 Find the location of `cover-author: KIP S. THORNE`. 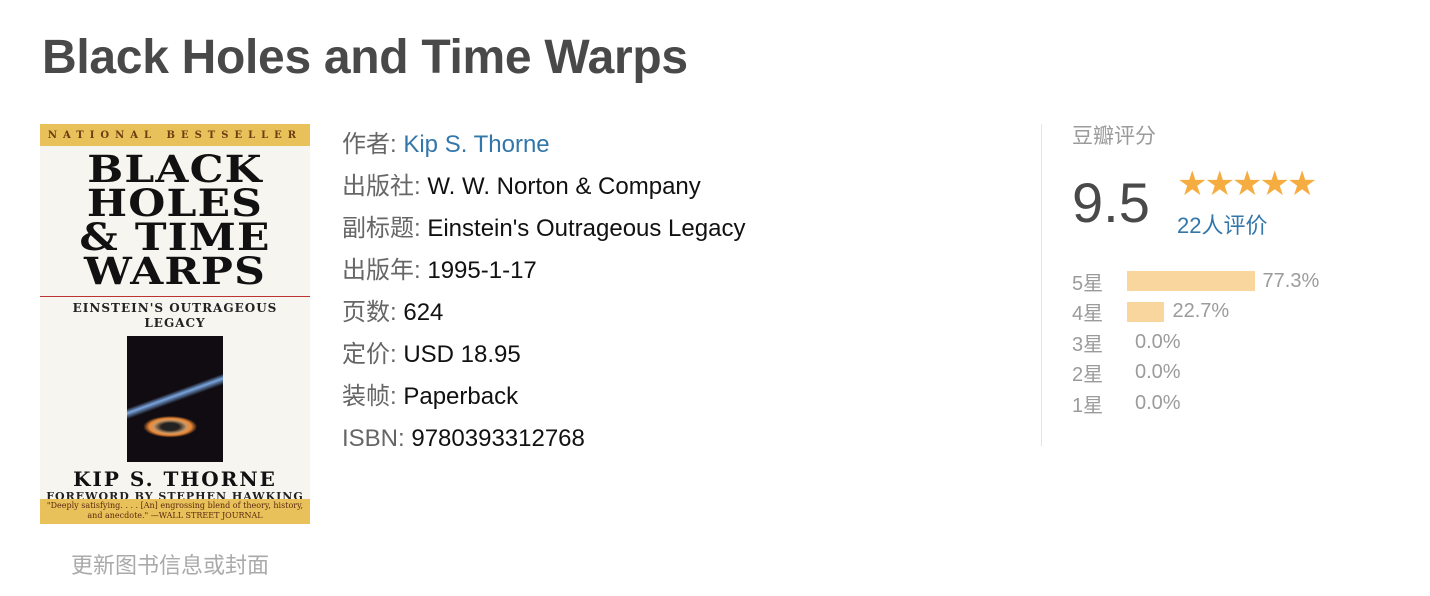

cover-author: KIP S. THORNE is located at coordinates (175, 479).